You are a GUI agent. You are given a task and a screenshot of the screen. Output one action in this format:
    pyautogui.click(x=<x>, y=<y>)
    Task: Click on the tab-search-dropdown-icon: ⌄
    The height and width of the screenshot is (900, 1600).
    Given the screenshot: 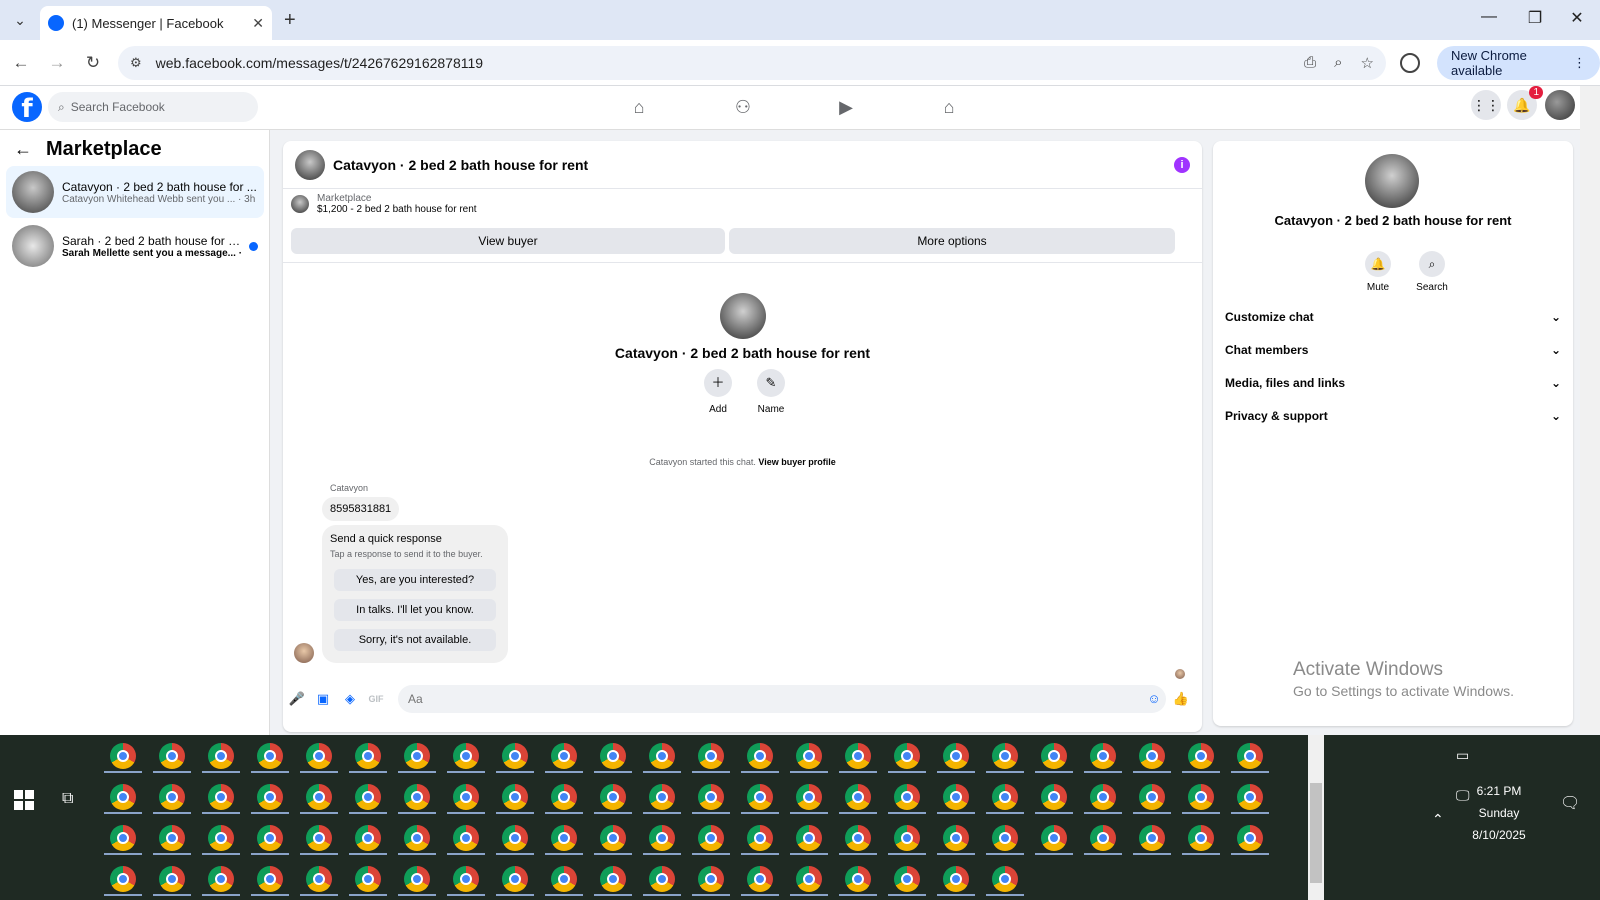 What is the action you would take?
    pyautogui.click(x=20, y=20)
    